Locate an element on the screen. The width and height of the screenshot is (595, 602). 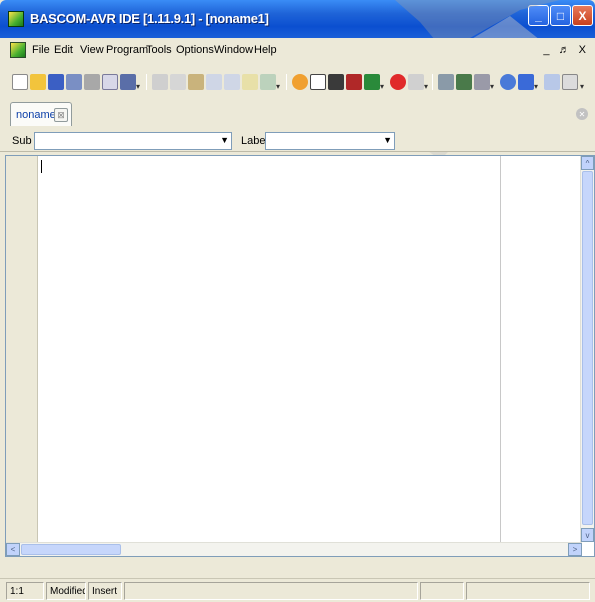
menu-view: View is located at coordinates (92, 50).